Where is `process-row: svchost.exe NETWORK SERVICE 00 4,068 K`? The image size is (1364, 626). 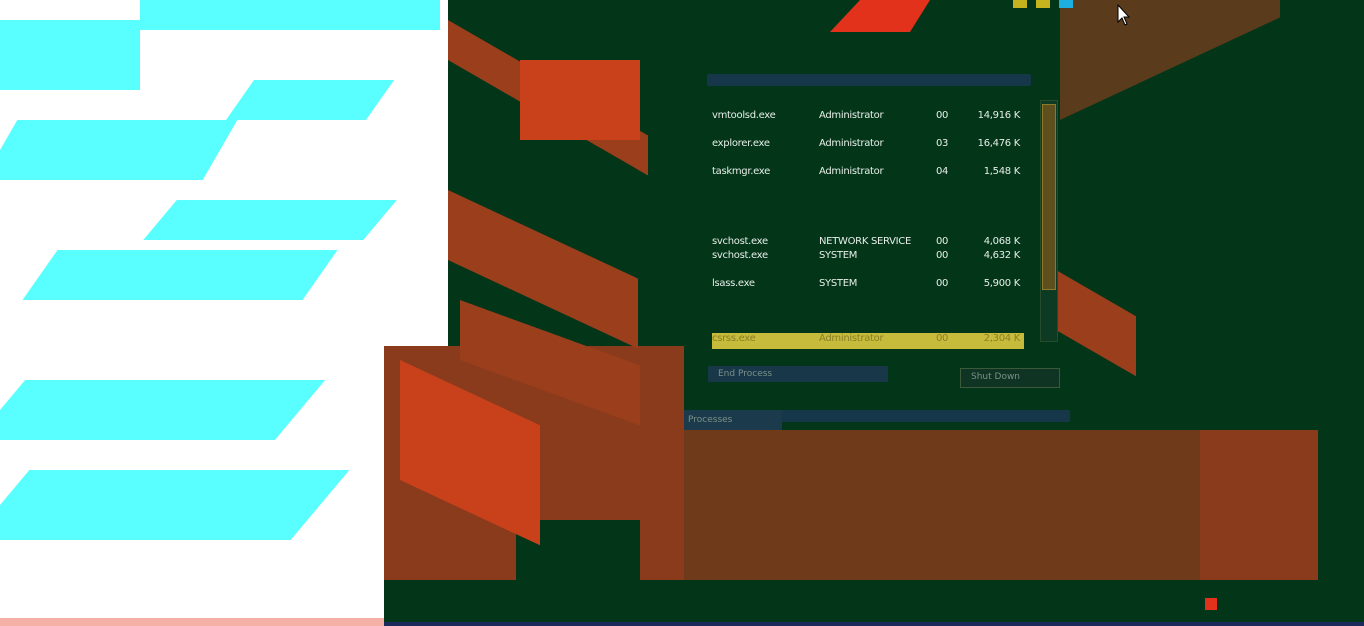 process-row: svchost.exe NETWORK SERVICE 00 4,068 K is located at coordinates (868, 243).